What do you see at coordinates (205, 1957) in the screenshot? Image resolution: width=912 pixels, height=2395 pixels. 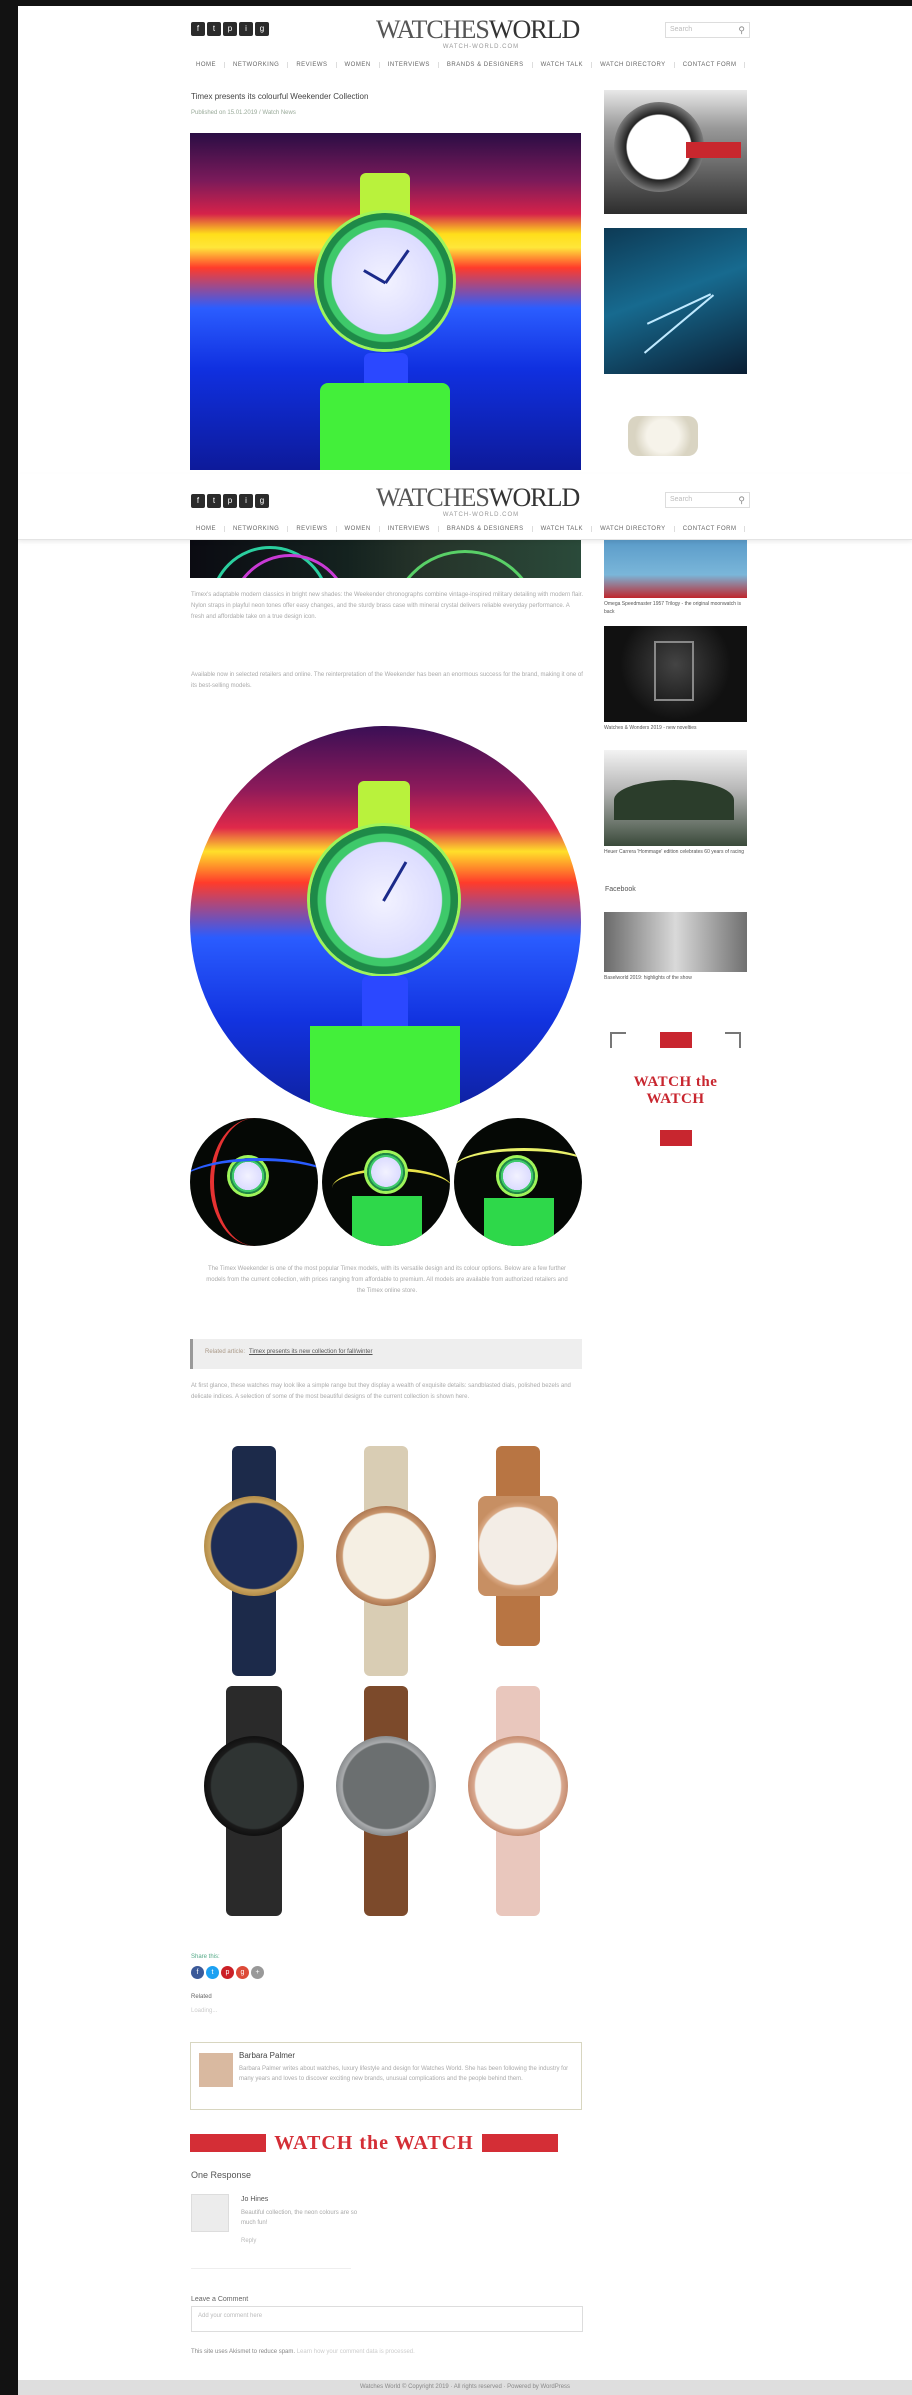 I see `share-label: Share this:` at bounding box center [205, 1957].